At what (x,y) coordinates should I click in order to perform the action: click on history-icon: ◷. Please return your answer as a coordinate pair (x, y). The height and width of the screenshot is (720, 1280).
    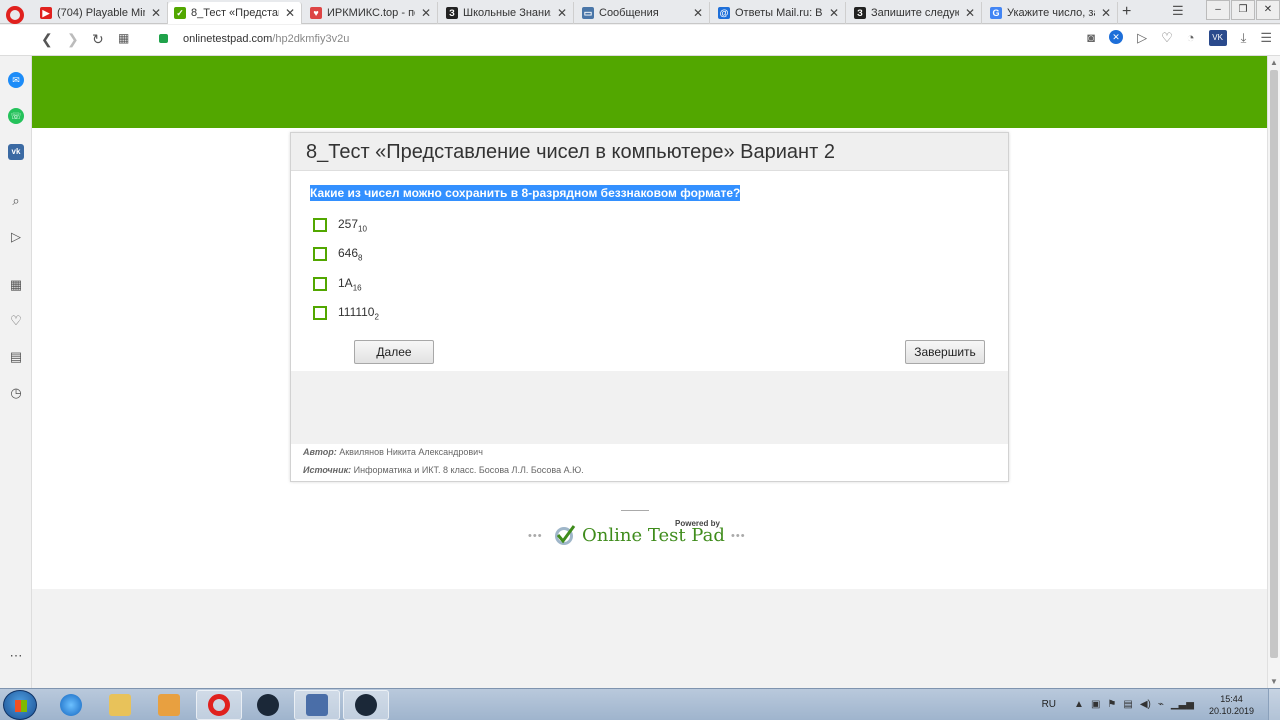
    Looking at the image, I should click on (16, 393).